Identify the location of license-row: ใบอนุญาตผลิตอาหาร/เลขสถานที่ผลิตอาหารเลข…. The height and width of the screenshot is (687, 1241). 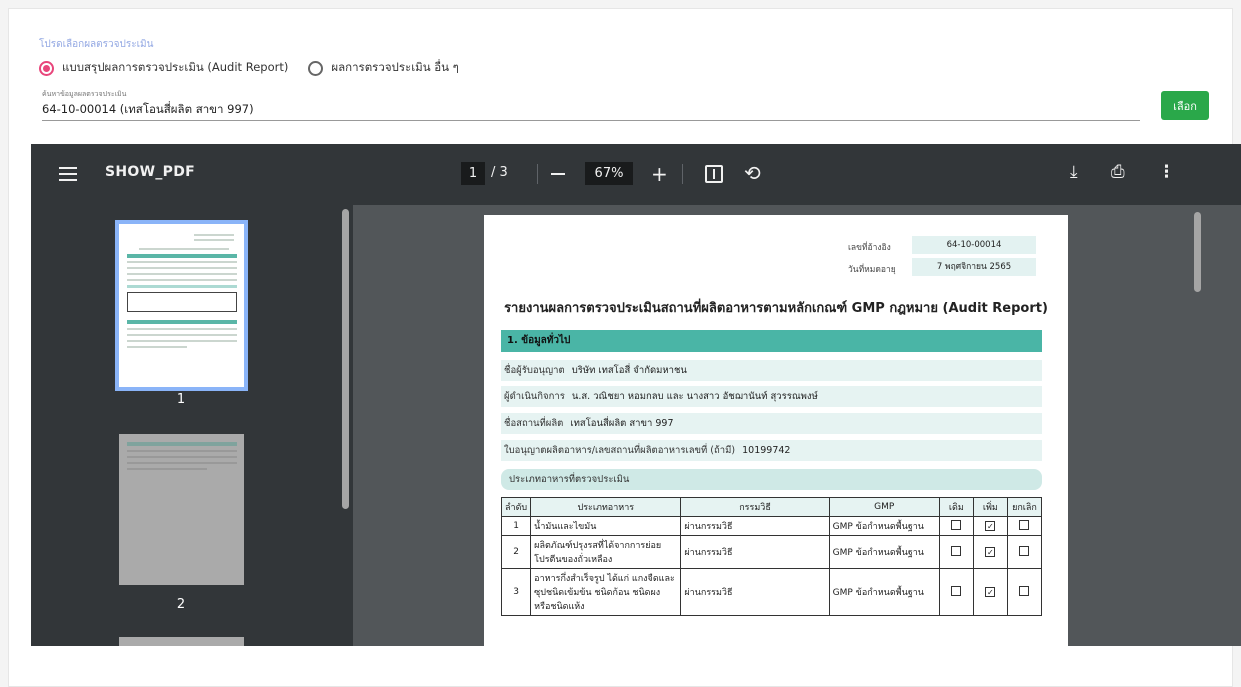
(771, 450).